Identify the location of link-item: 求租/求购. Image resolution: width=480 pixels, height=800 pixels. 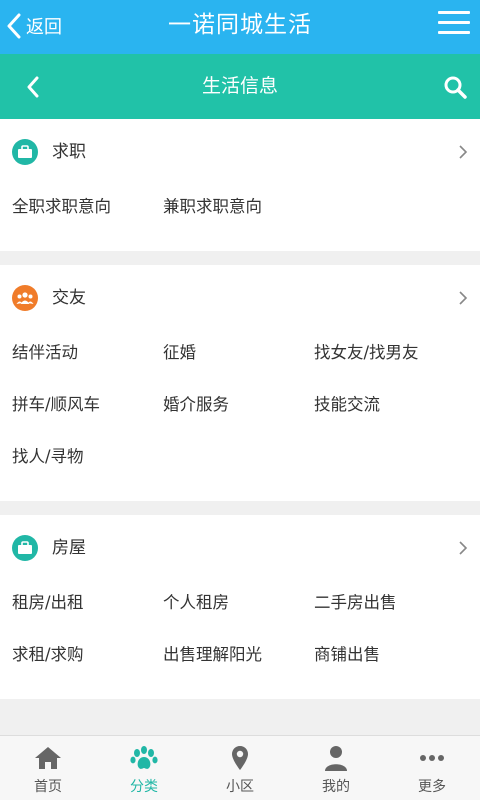
(87, 661).